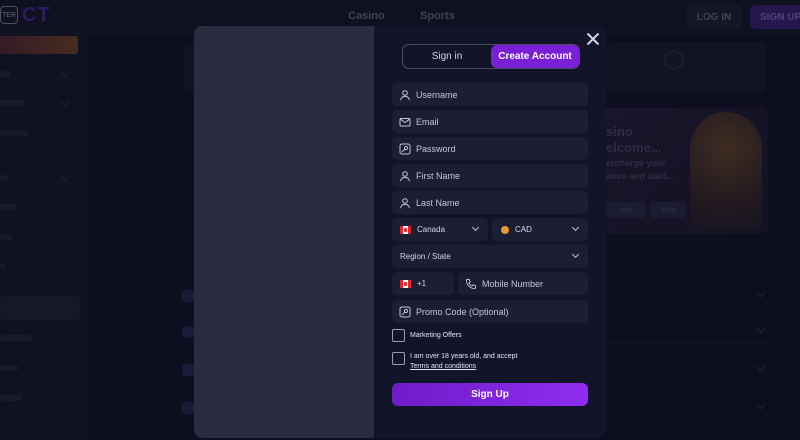  Describe the element at coordinates (532, 283) in the screenshot. I see `mobile-input` at that location.